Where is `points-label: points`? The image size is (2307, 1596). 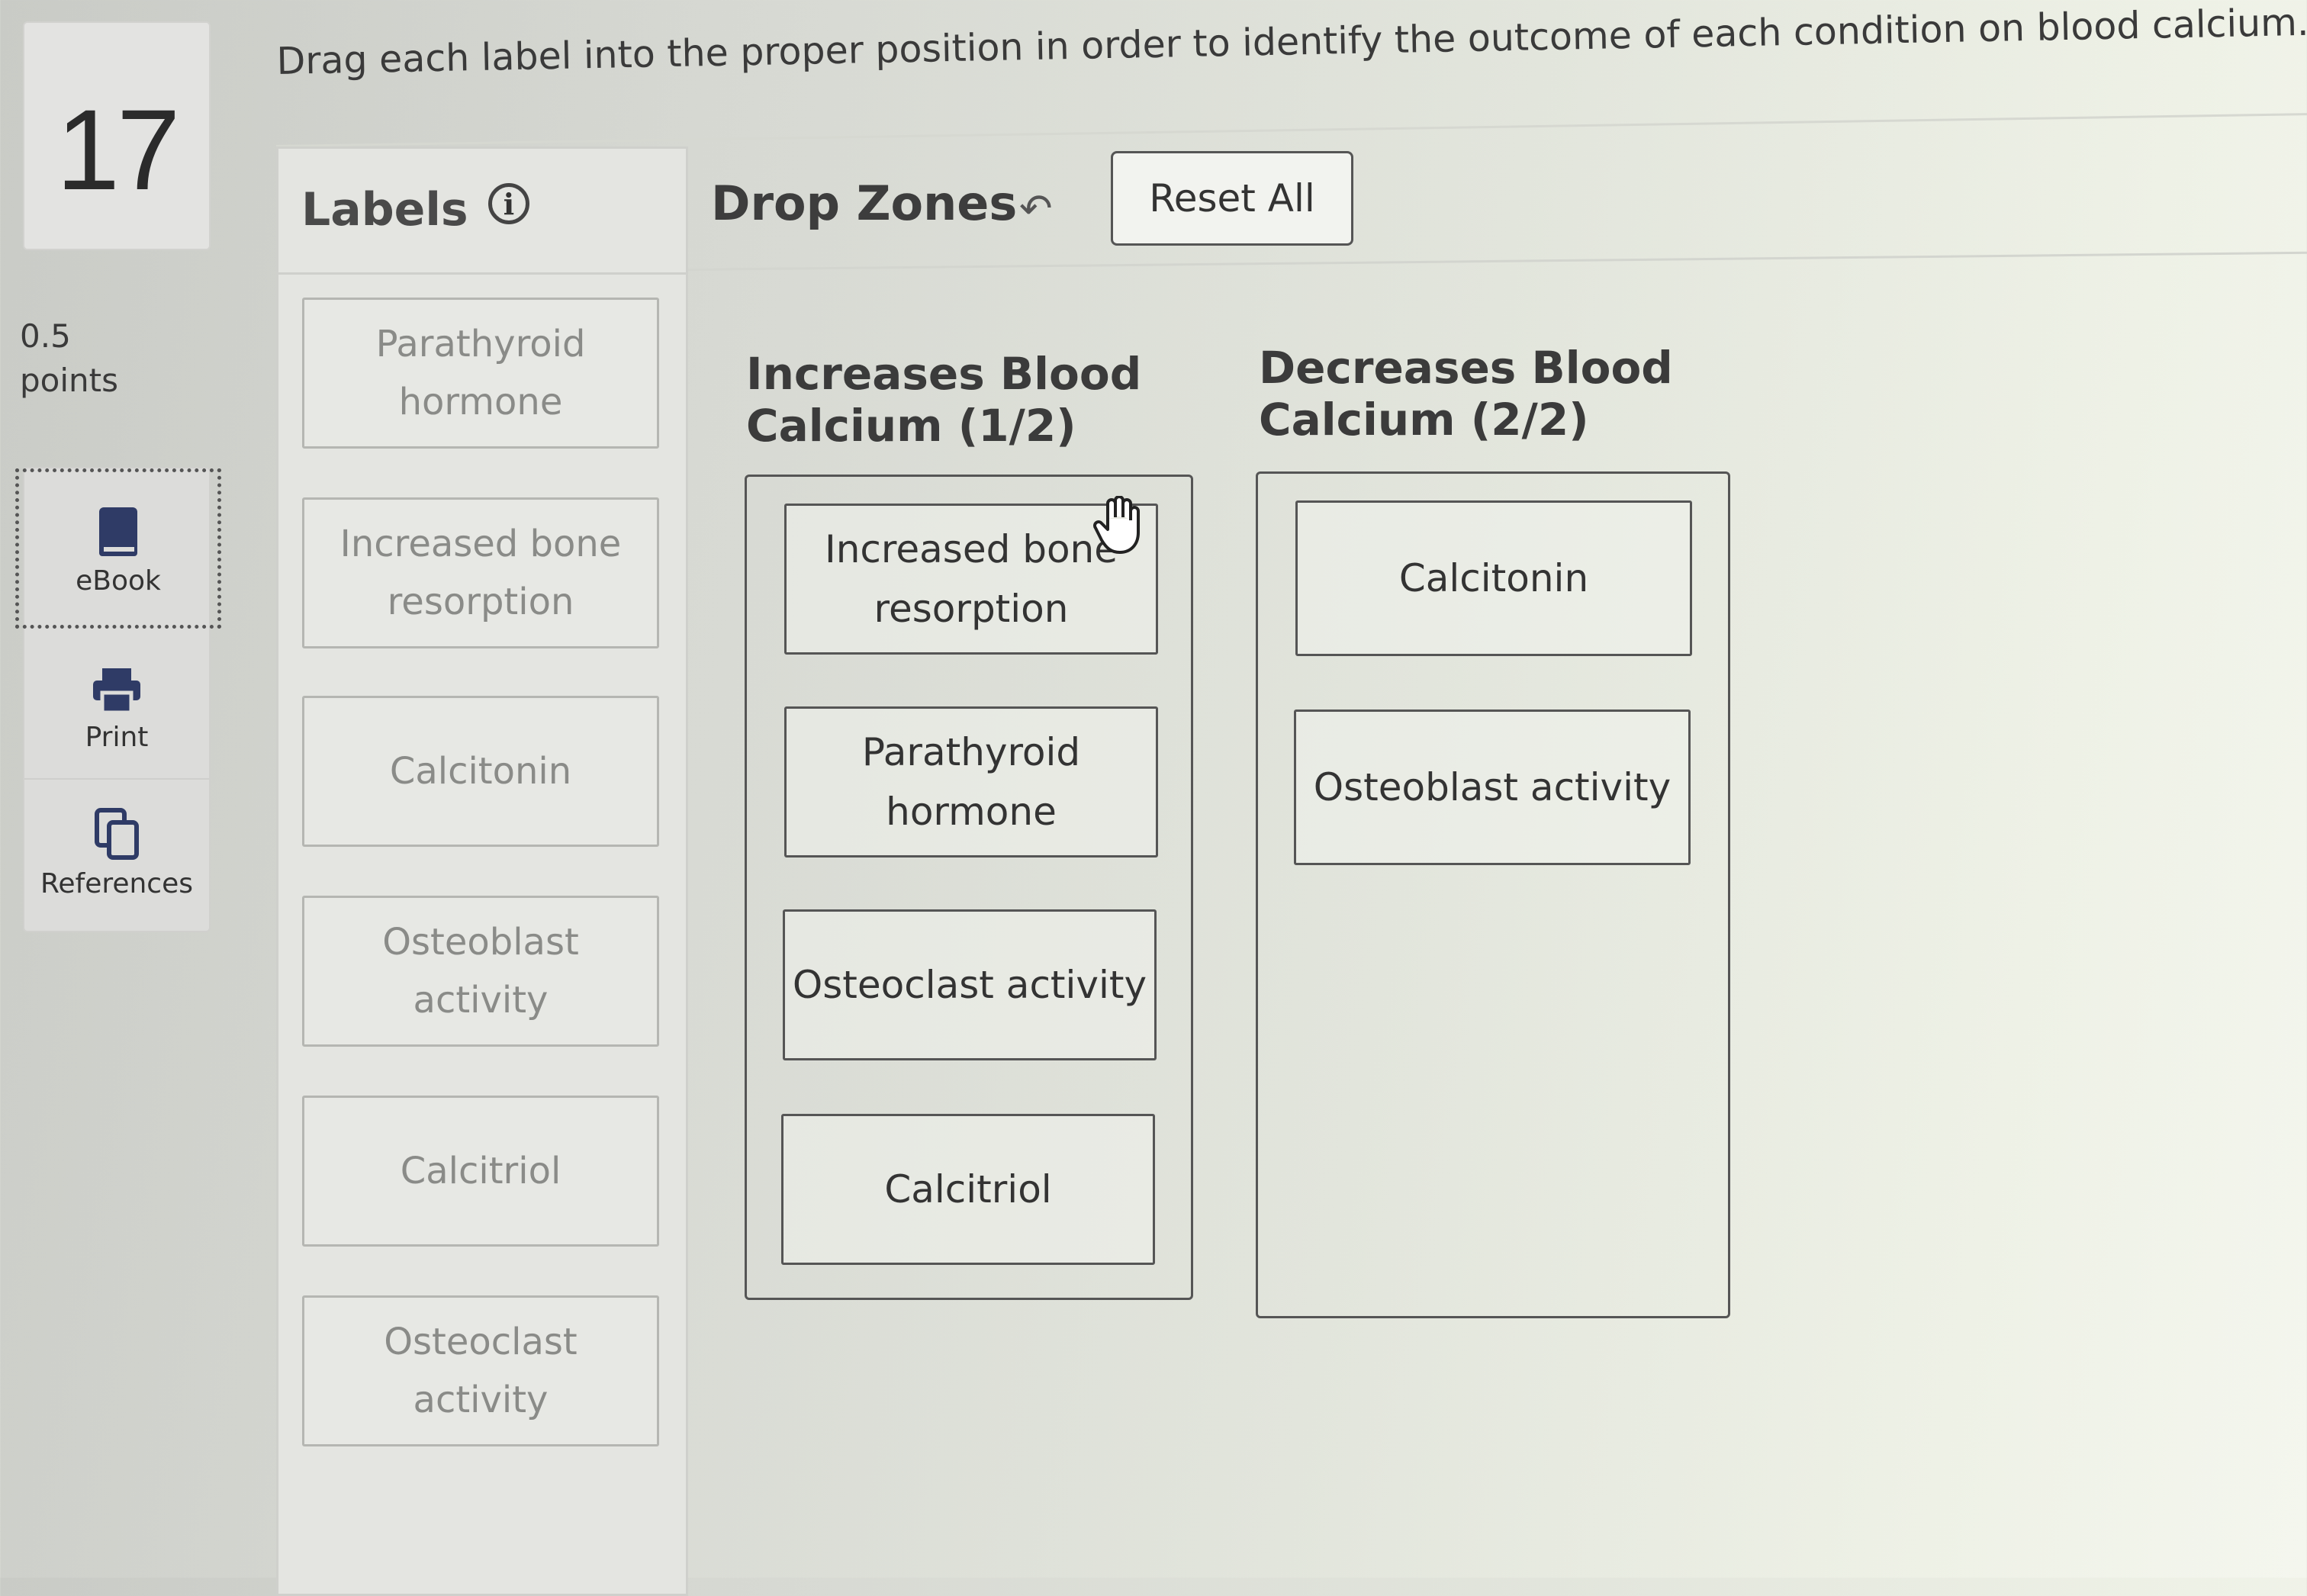 points-label: points is located at coordinates (69, 380).